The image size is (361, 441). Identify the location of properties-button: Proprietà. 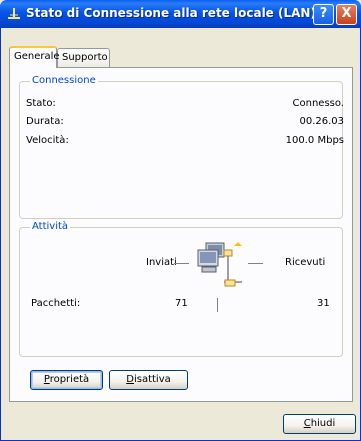
(66, 380).